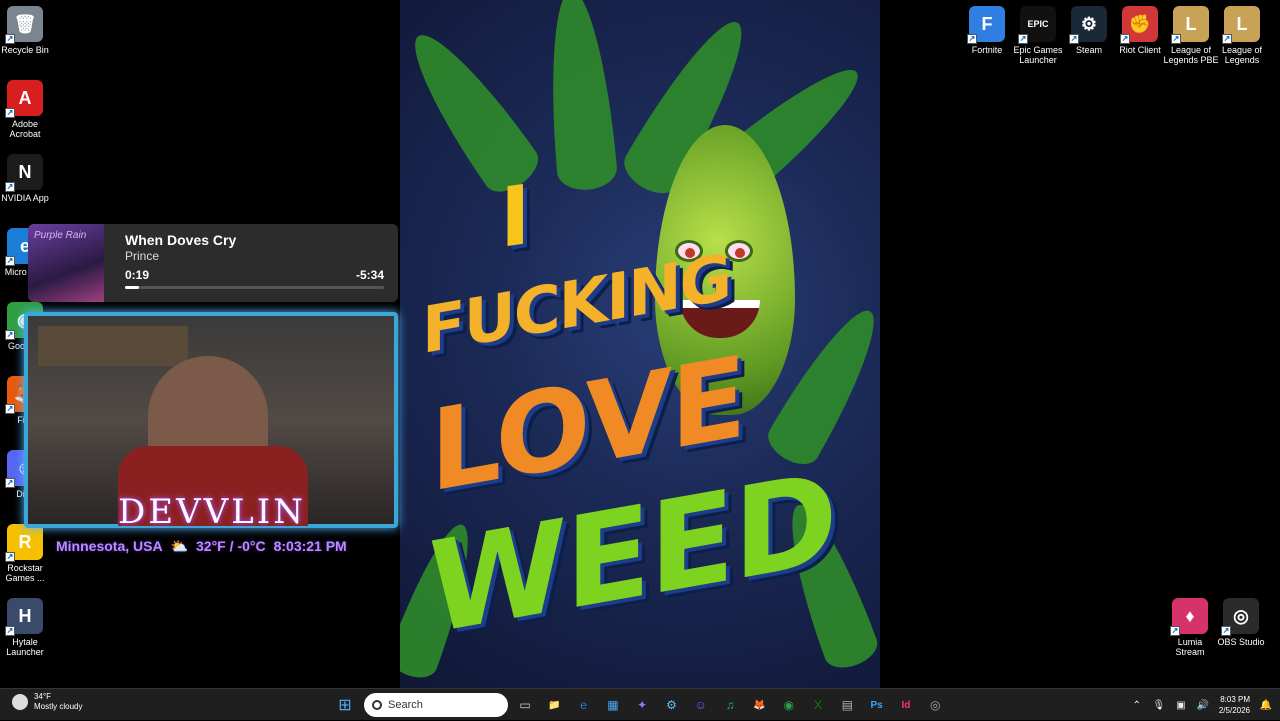 This screenshot has width=1280, height=721. Describe the element at coordinates (1139, 25) in the screenshot. I see `riot-client-icon: ✊ ↗` at that location.